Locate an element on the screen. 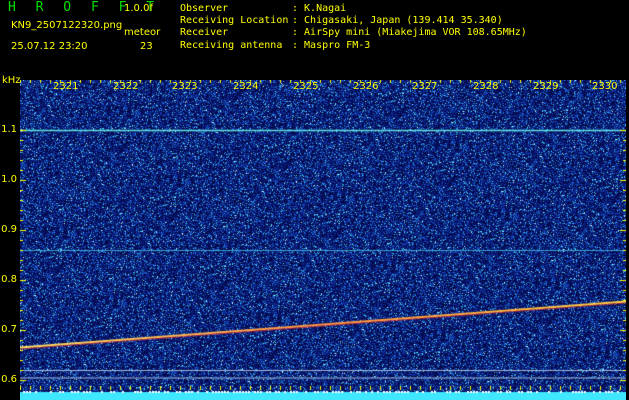 Image resolution: width=629 pixels, height=400 pixels. station-label: Observer is located at coordinates (204, 8).